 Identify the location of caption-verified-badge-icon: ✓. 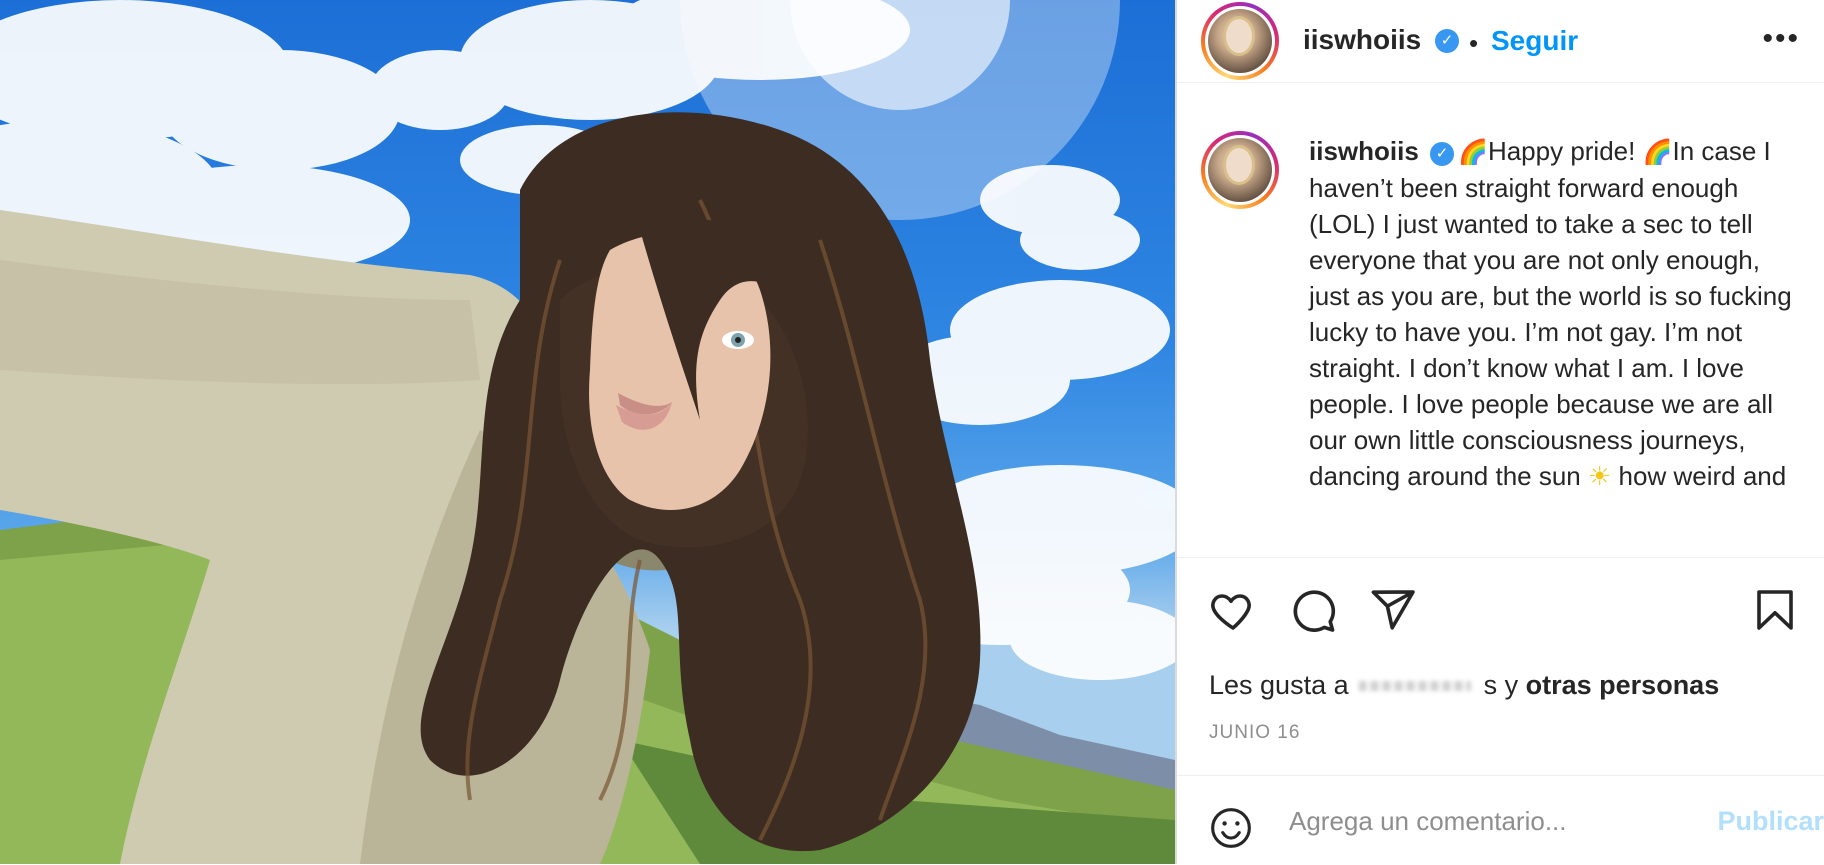
(1442, 154).